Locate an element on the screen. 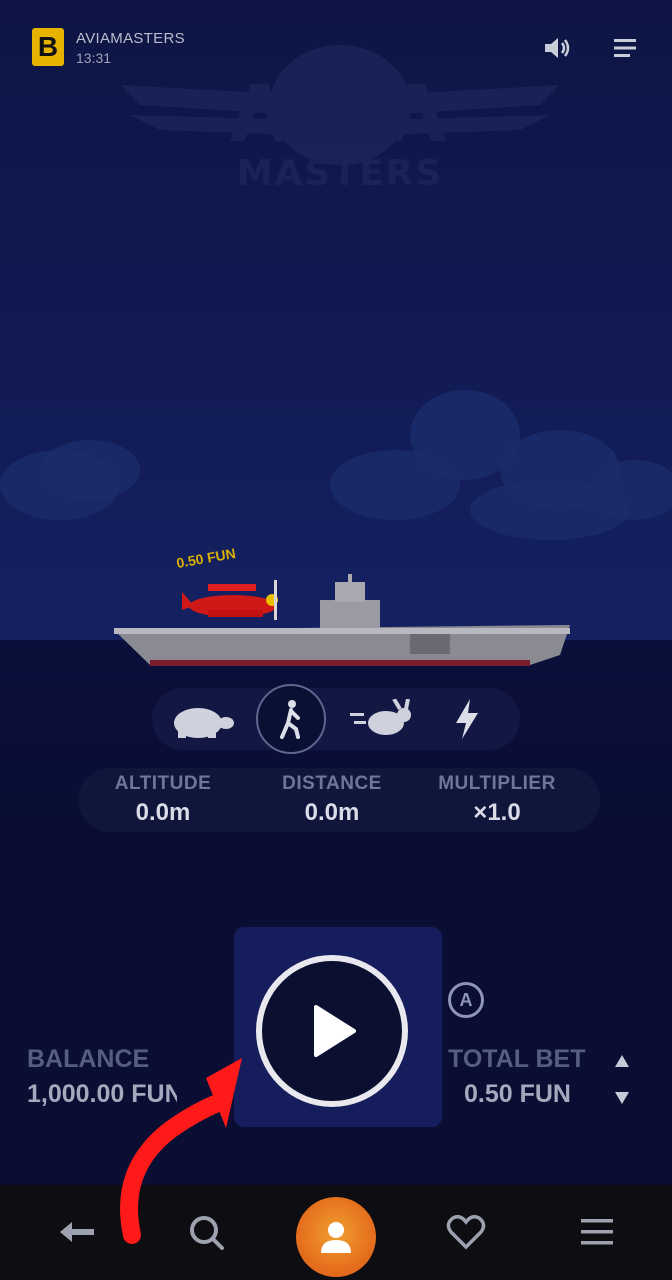 The width and height of the screenshot is (672, 1280). multiplier-stat: MULTIPLIER ×1.0 is located at coordinates (497, 800).